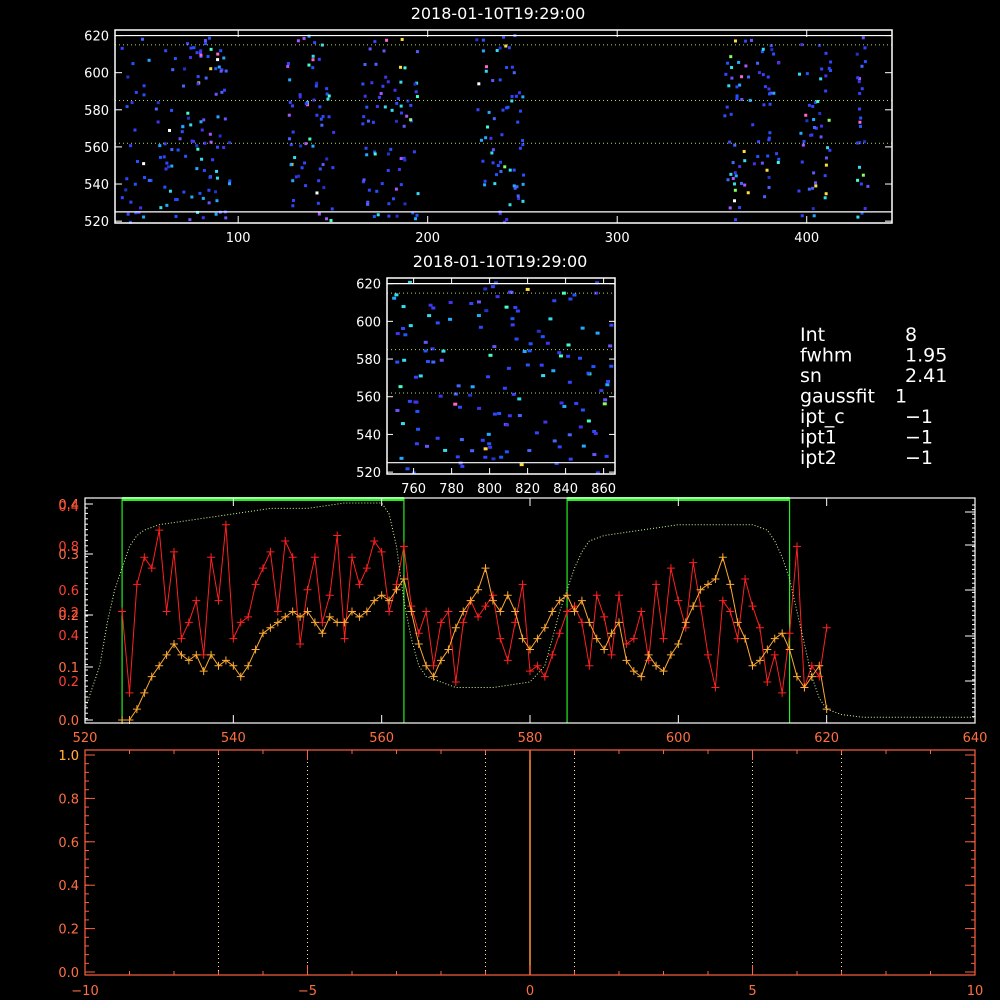 The height and width of the screenshot is (1000, 1000). What do you see at coordinates (919, 417) in the screenshot?
I see `info-value: −1` at bounding box center [919, 417].